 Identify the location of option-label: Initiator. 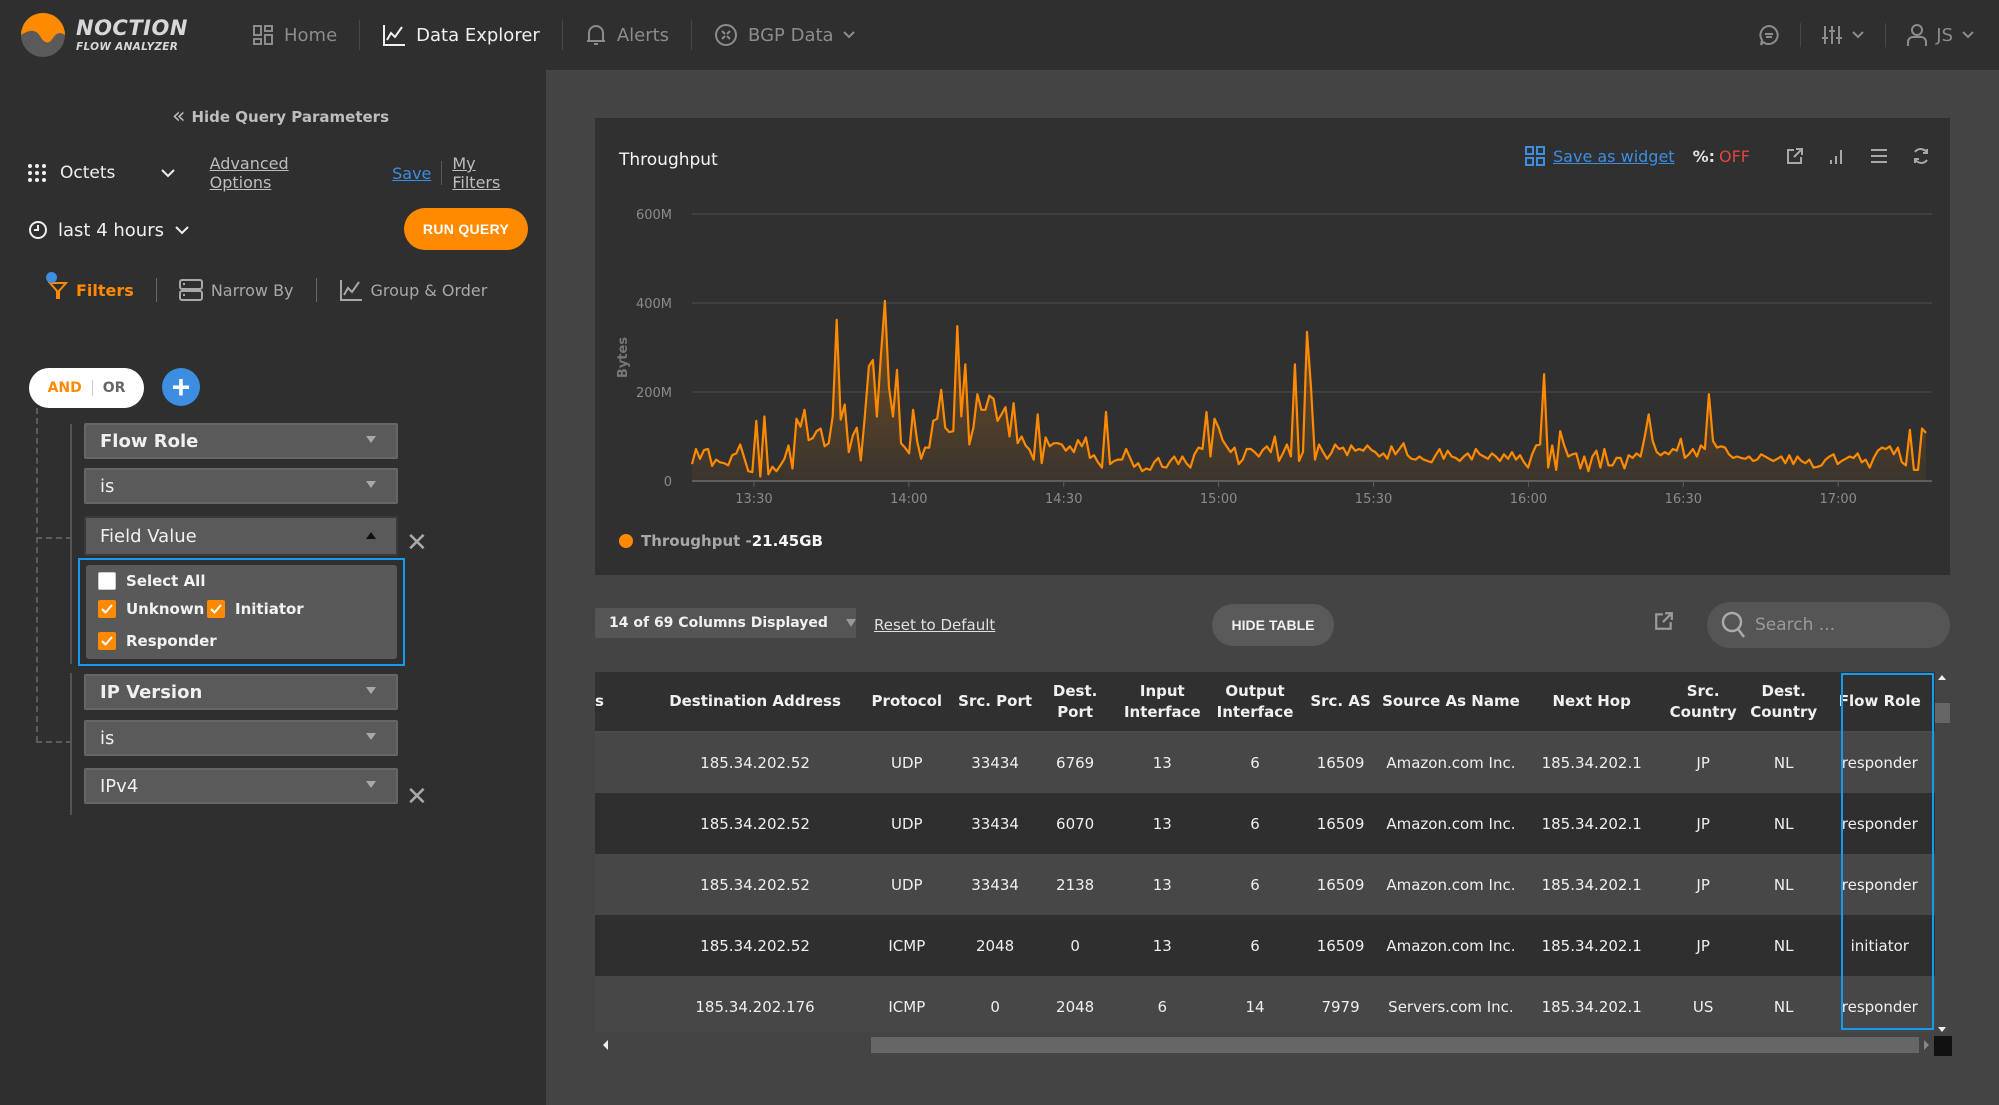
(269, 609).